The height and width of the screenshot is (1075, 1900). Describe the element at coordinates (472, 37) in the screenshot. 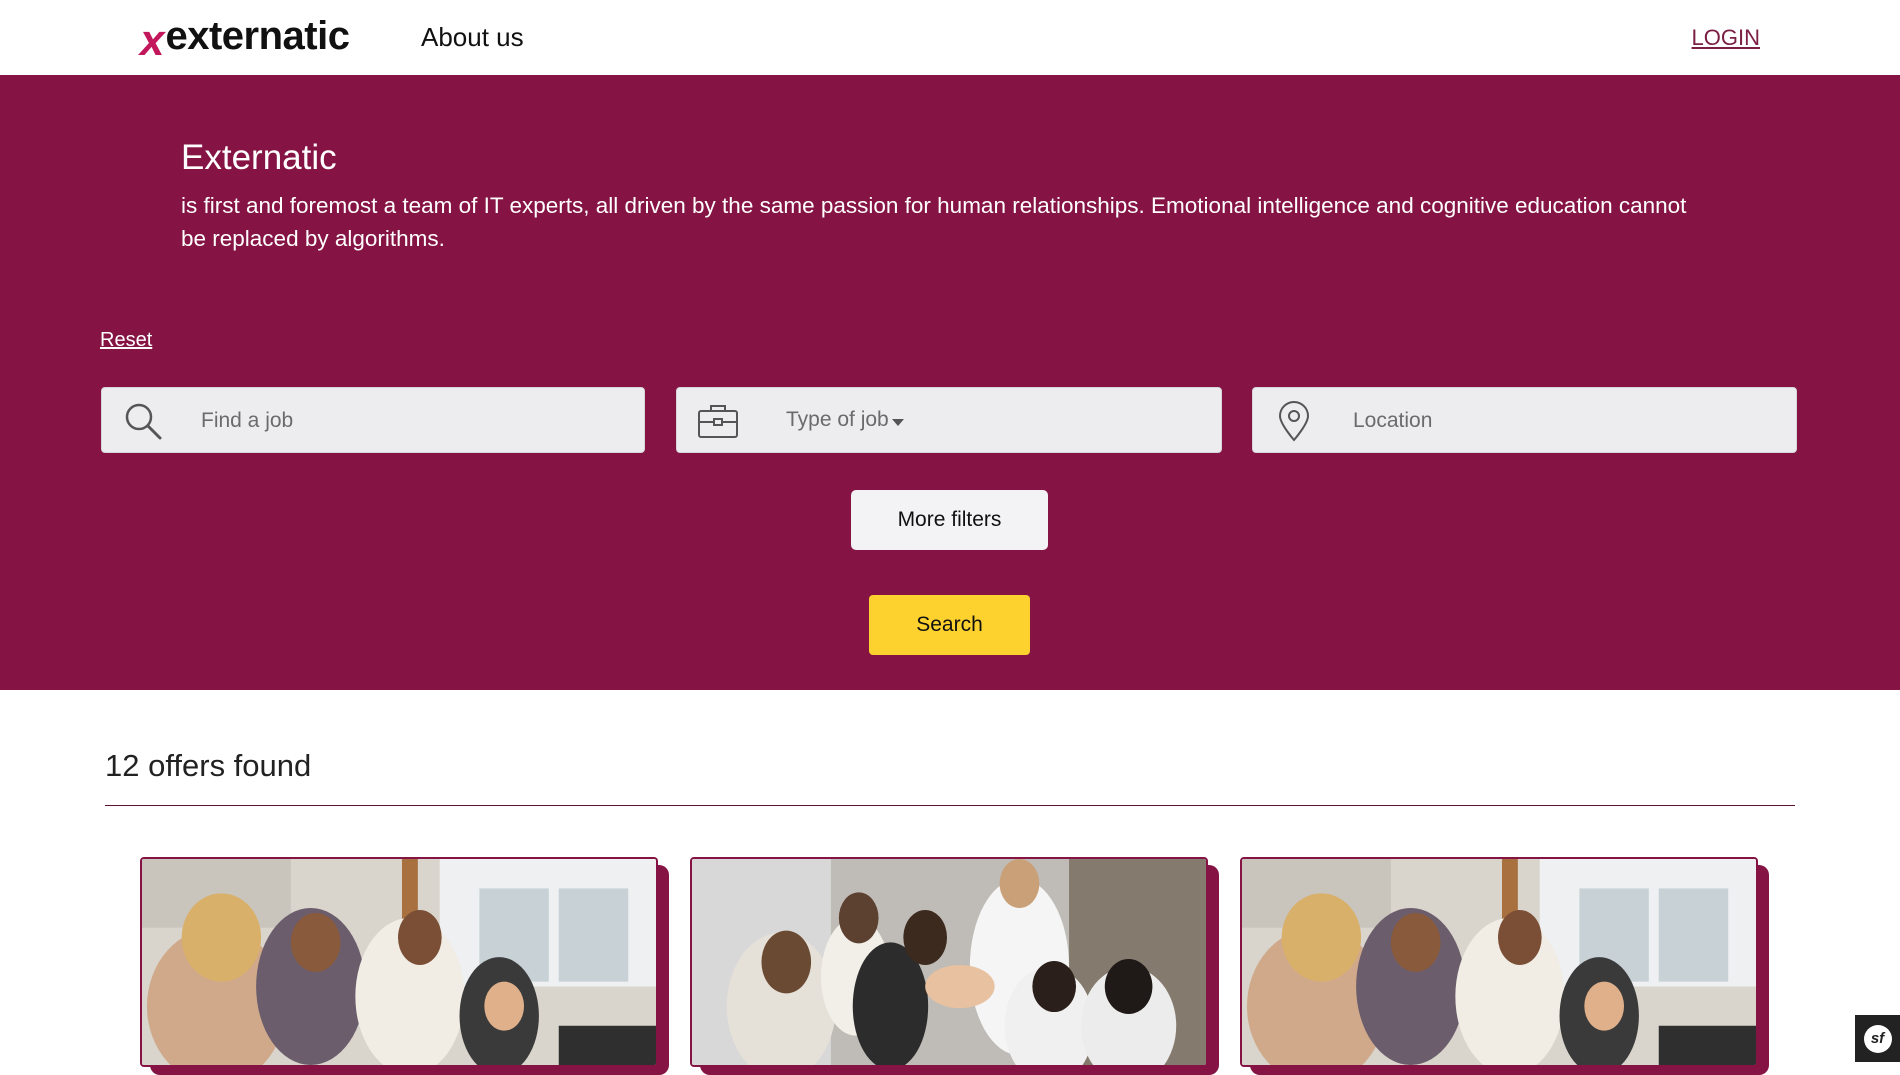

I see `nav-about-us: About us` at that location.